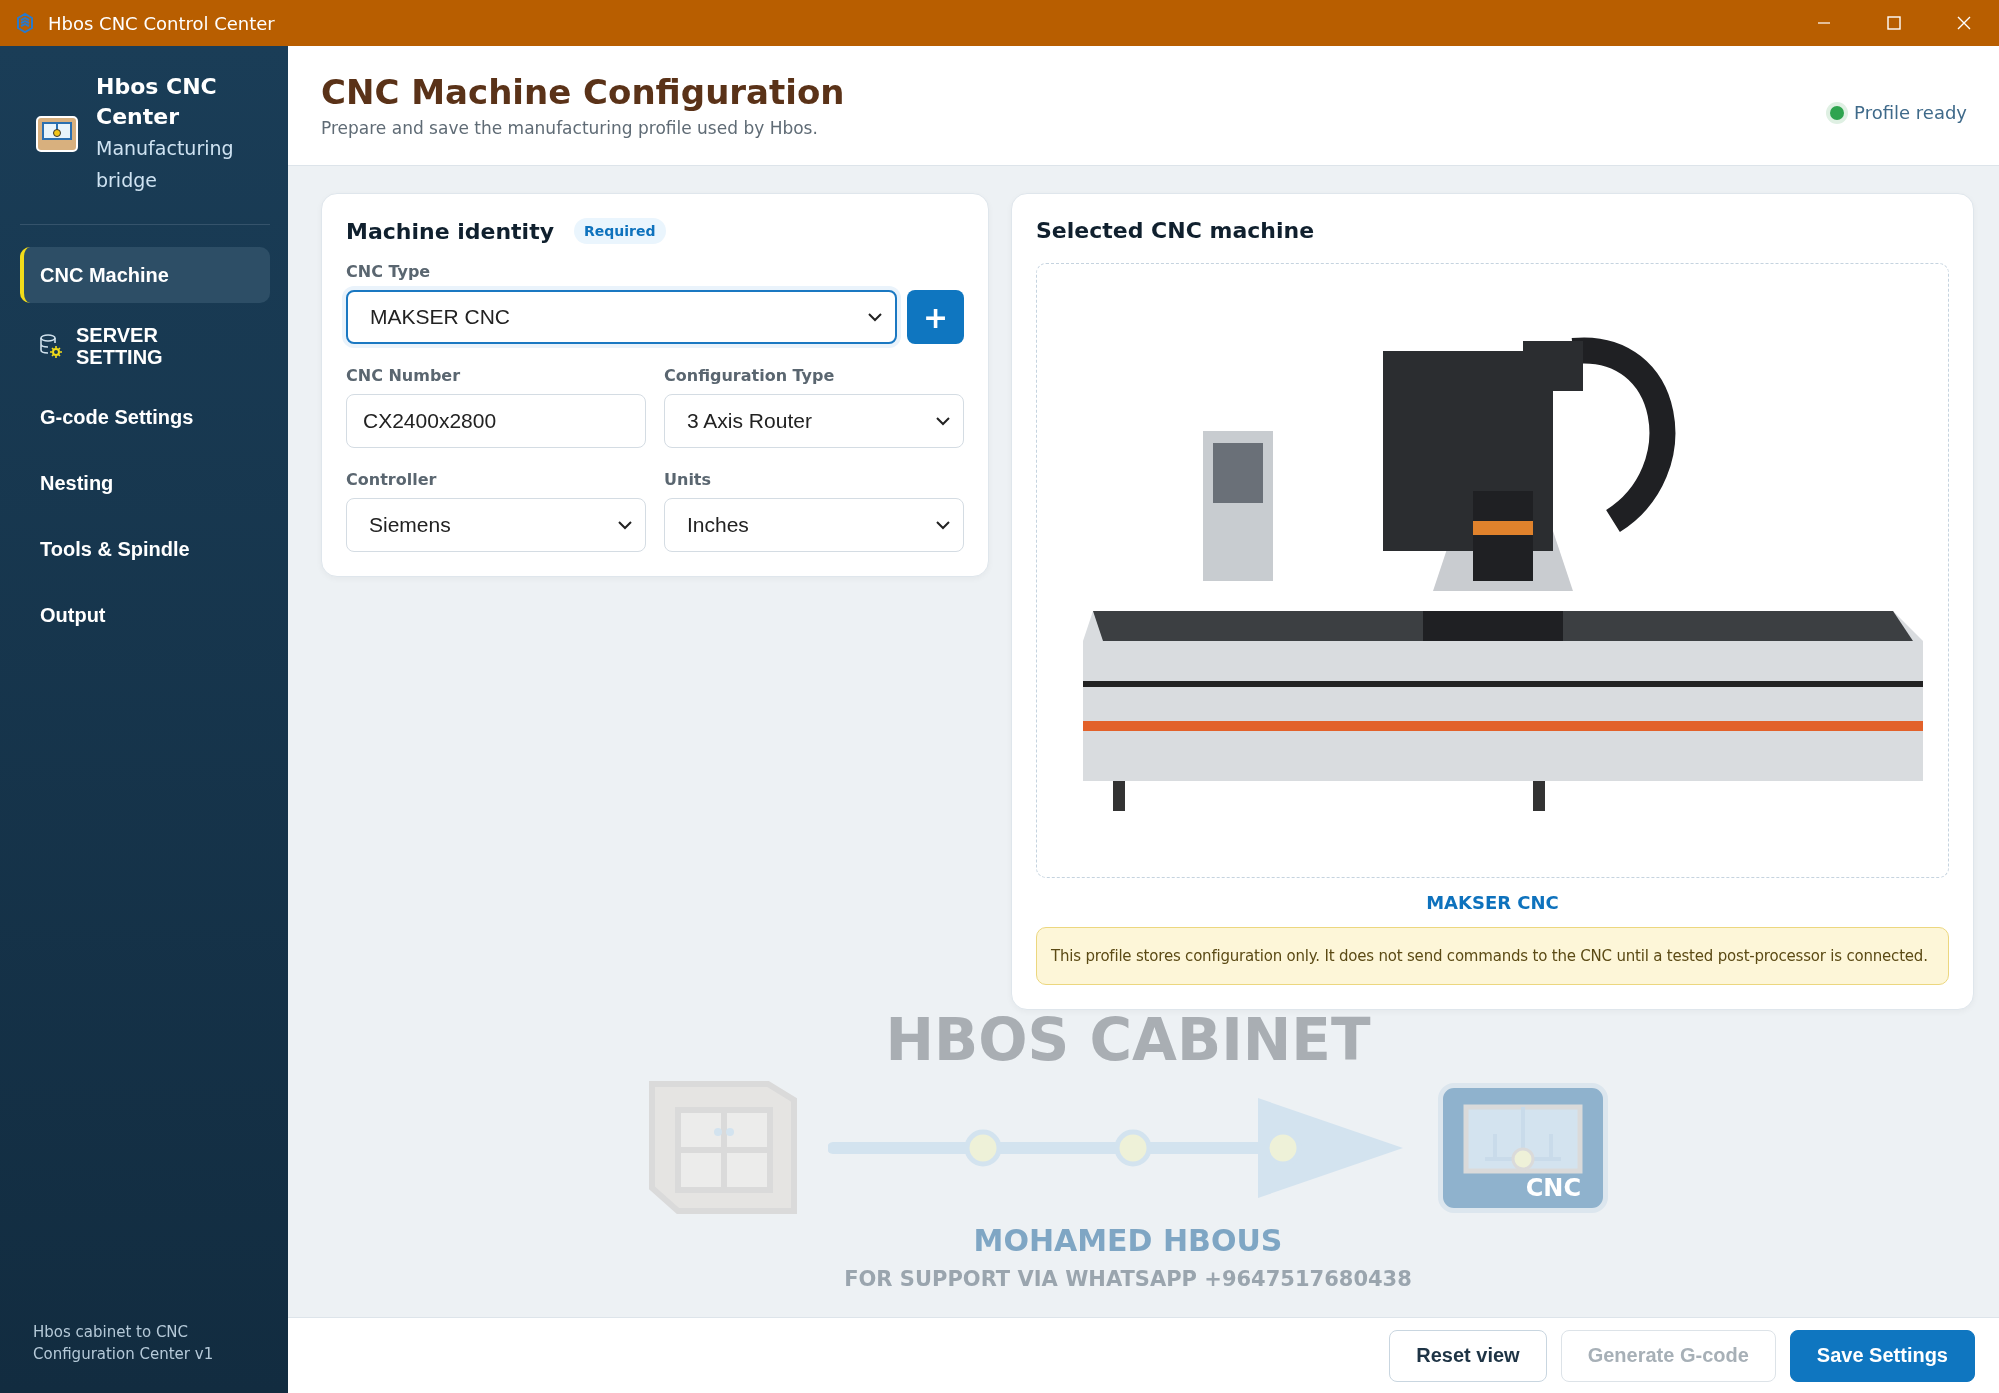 Image resolution: width=1999 pixels, height=1393 pixels. What do you see at coordinates (583, 92) in the screenshot?
I see `page-title: CNC Machine Configuration` at bounding box center [583, 92].